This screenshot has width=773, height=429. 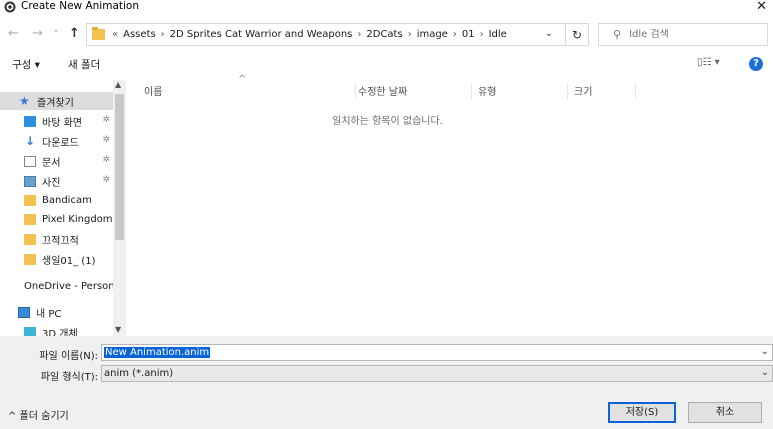 I want to click on sidebar-item-label: Pixel Kingdom, so click(x=77, y=219).